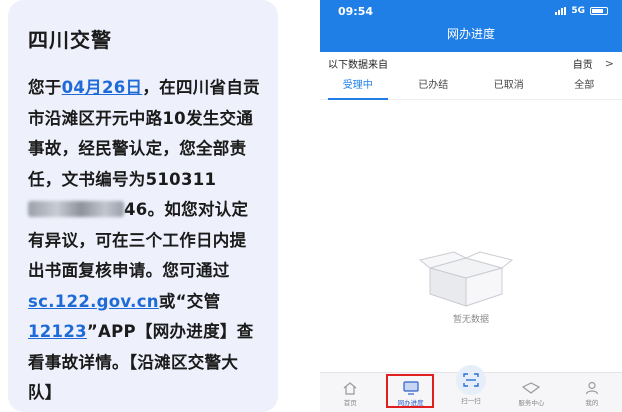 The height and width of the screenshot is (412, 622). I want to click on nav-label: 扫一扫, so click(471, 401).